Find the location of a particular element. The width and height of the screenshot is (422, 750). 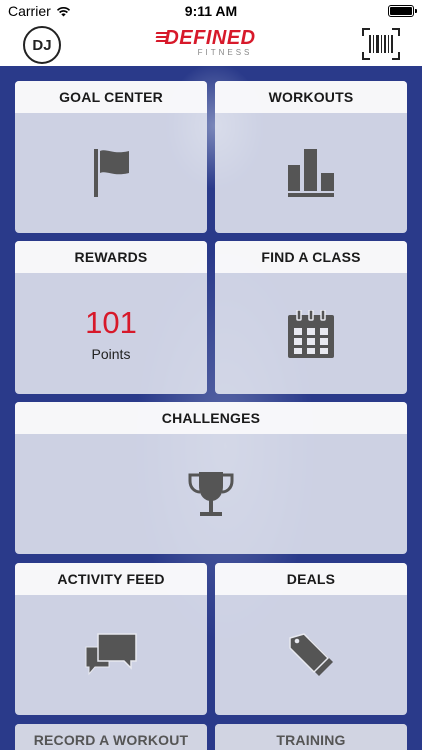

rewards-points-label: Points is located at coordinates (111, 353).